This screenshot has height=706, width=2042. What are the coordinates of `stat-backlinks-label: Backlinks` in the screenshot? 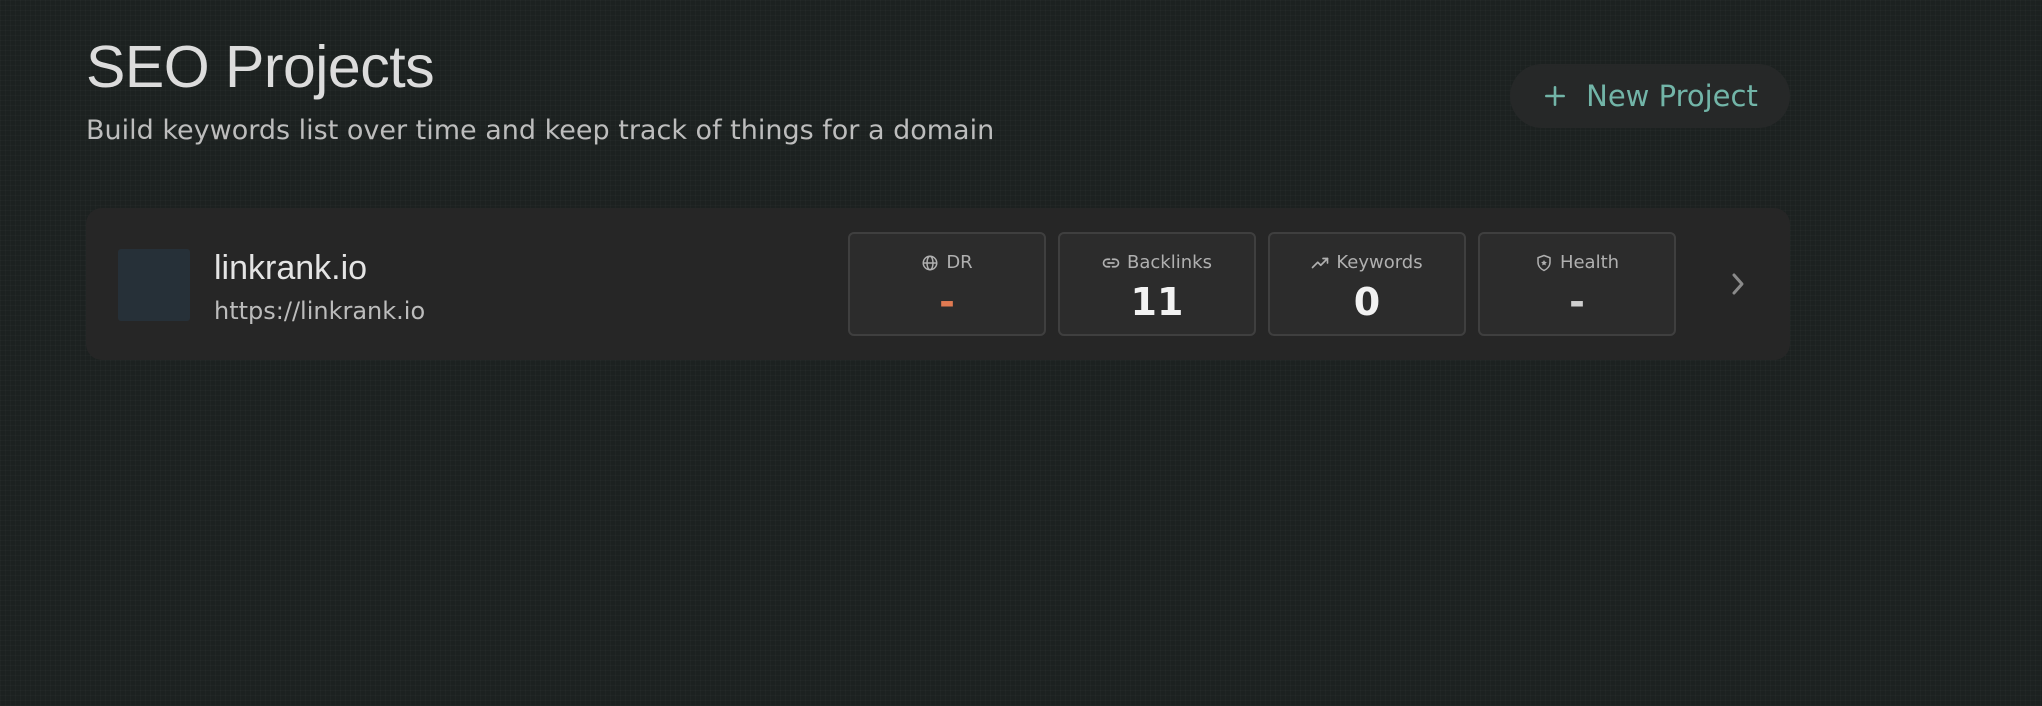 It's located at (1157, 263).